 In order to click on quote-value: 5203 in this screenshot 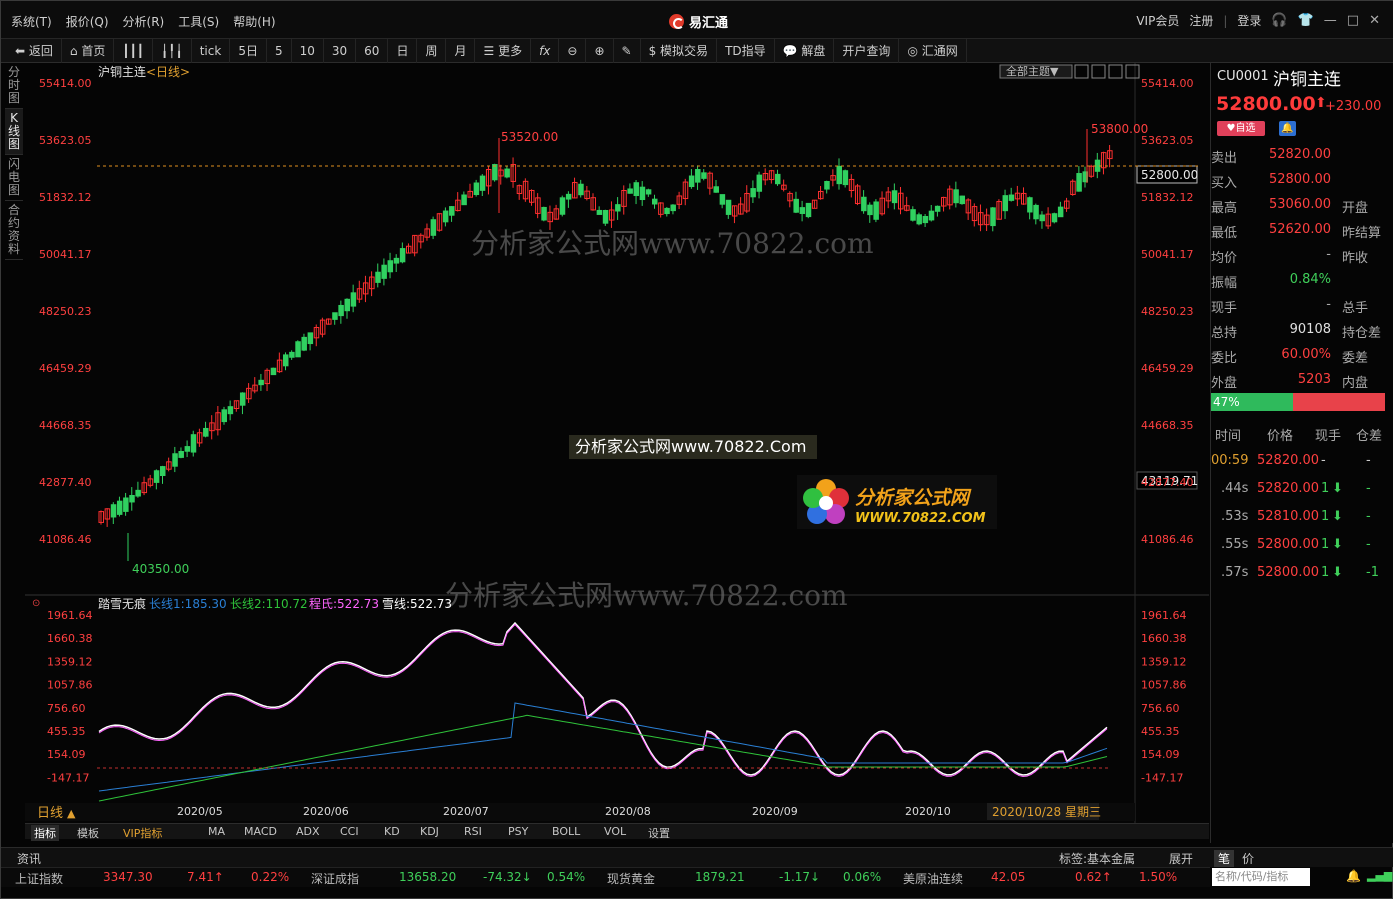, I will do `click(1314, 379)`.